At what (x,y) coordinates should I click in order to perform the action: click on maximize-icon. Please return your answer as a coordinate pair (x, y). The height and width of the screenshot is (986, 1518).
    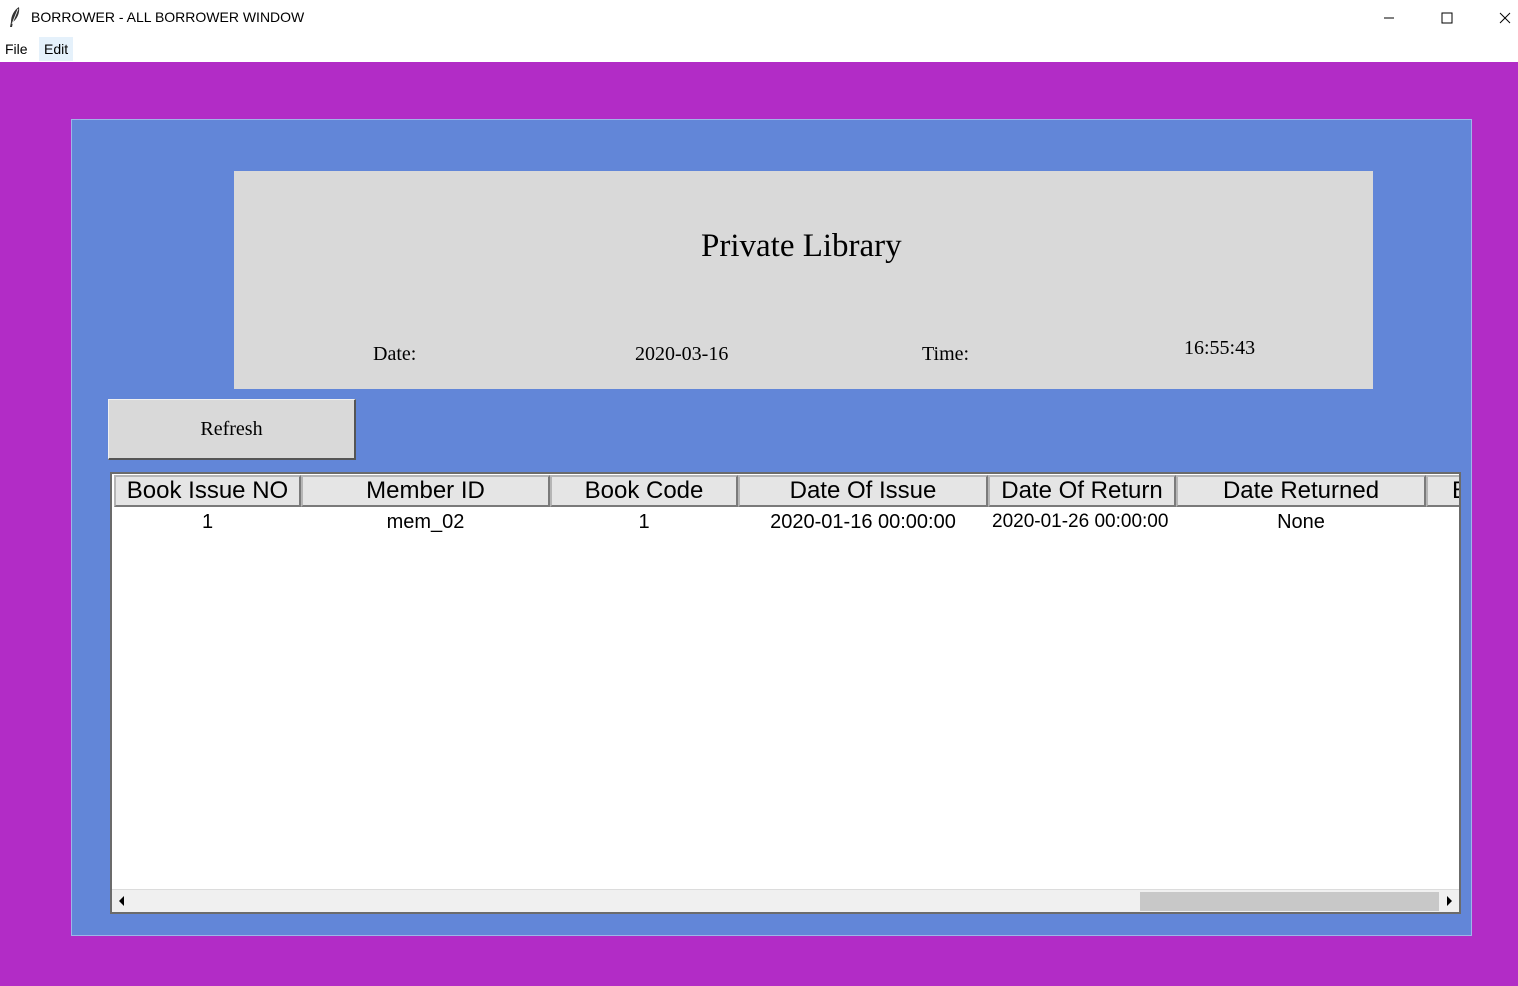
    Looking at the image, I should click on (1447, 18).